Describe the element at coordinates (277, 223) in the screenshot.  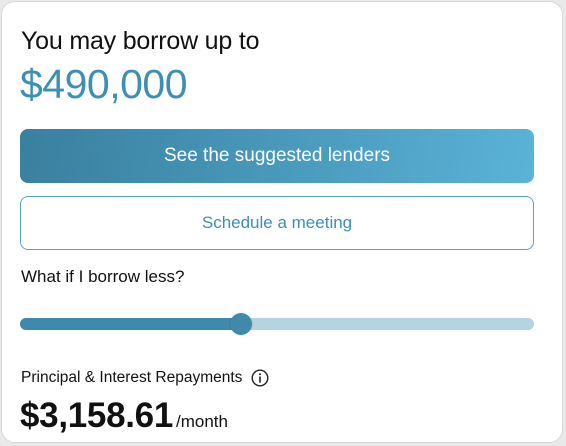
I see `schedule-meeting-button: Schedule a meeting` at that location.